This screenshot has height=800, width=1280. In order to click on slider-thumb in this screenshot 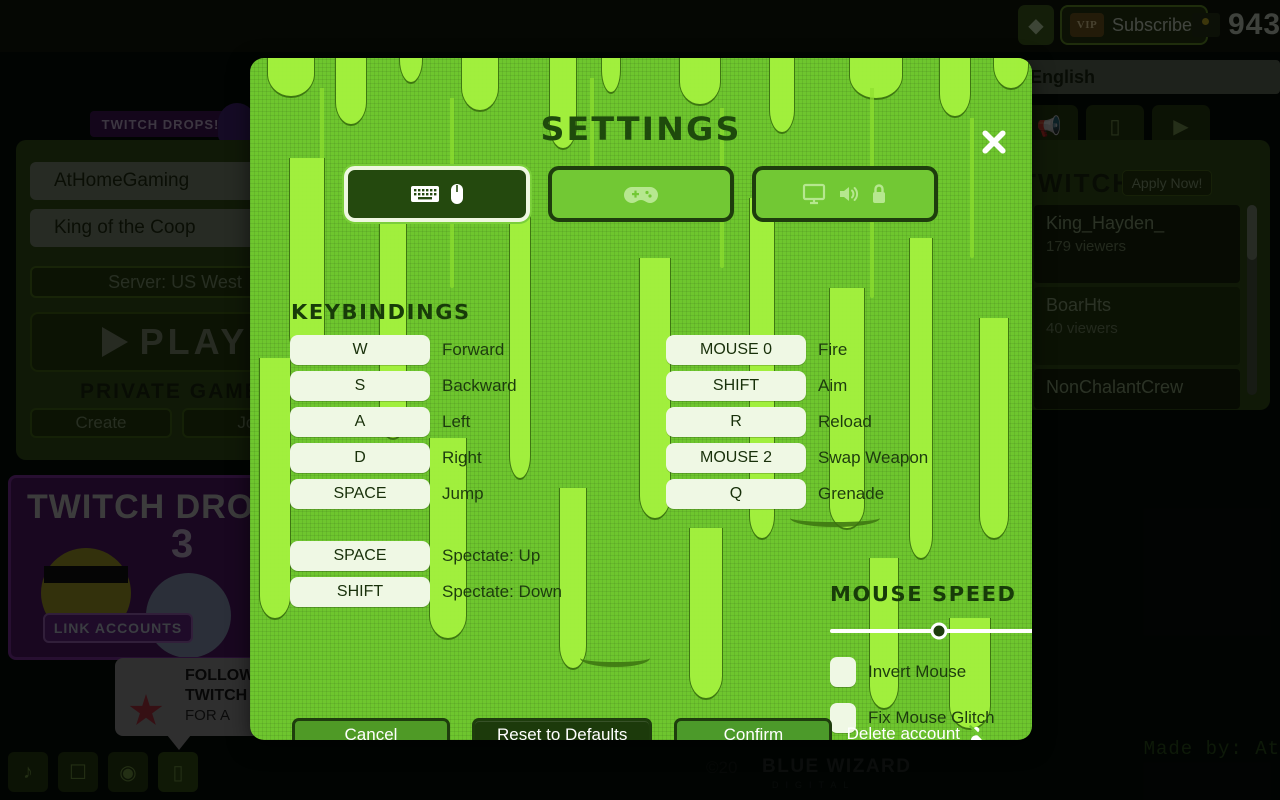, I will do `click(939, 630)`.